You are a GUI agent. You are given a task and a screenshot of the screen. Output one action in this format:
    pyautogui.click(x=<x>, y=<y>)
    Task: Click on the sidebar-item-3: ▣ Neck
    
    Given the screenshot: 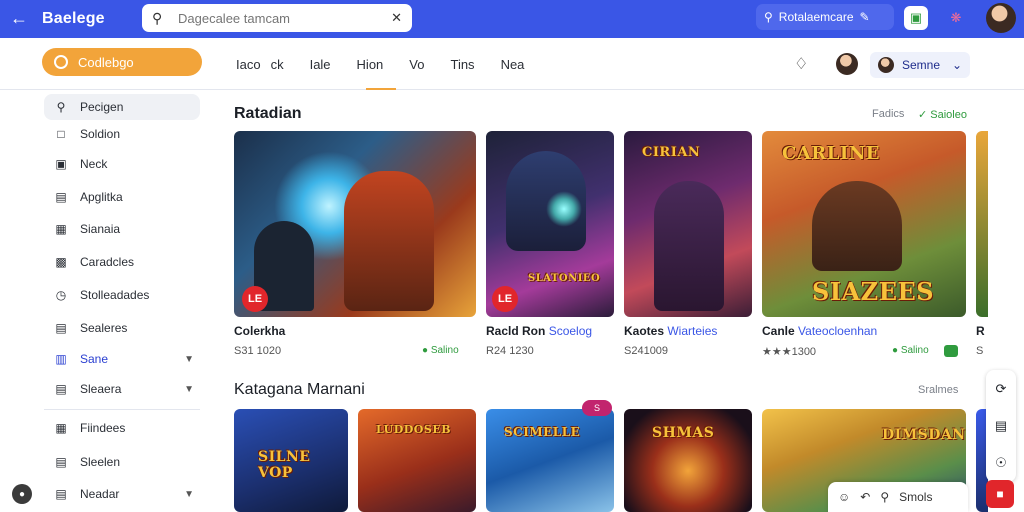 What is the action you would take?
    pyautogui.click(x=122, y=164)
    